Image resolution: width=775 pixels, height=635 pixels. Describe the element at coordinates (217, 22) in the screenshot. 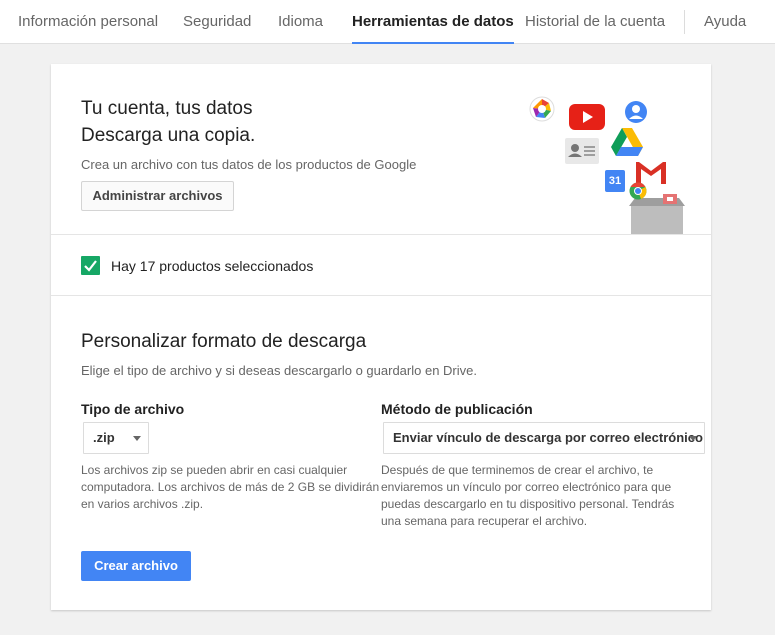

I see `tab-seguridad: Seguridad` at that location.